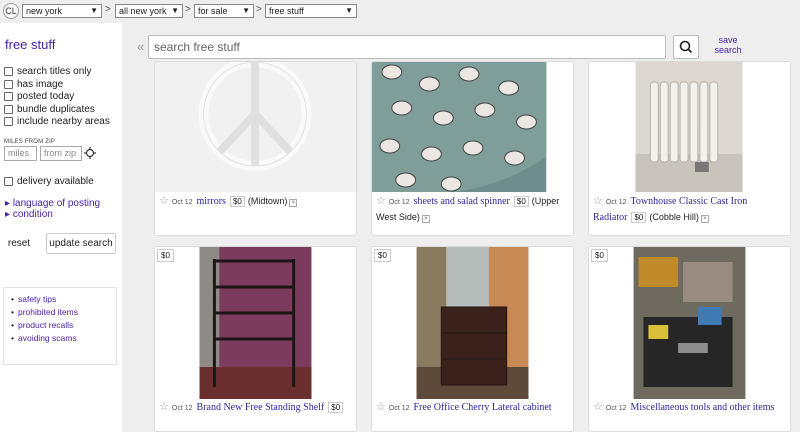  Describe the element at coordinates (674, 217) in the screenshot. I see `listing-neighborhood: (Cobble Hill)` at that location.